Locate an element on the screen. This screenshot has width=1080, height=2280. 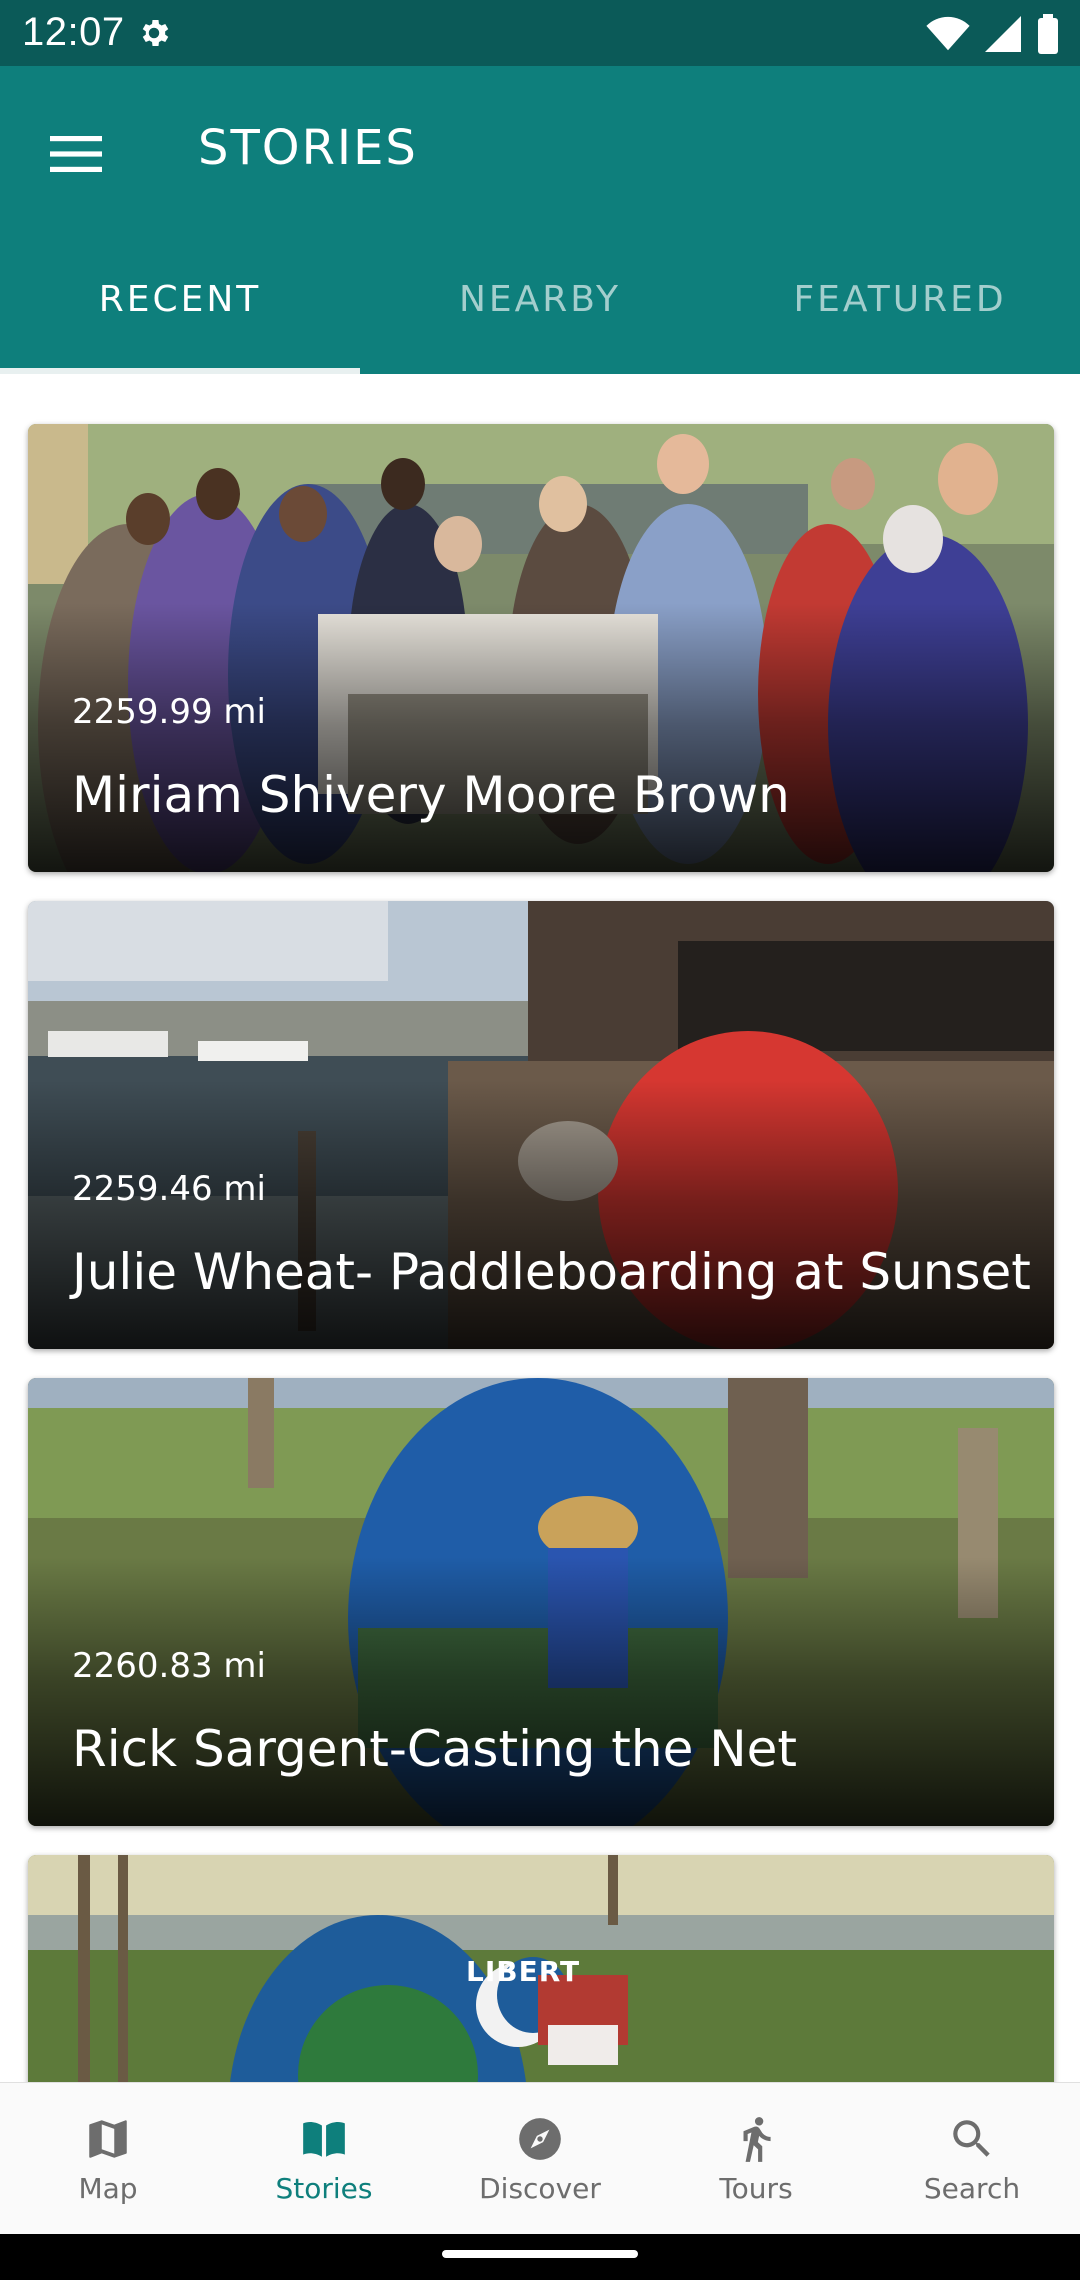
page-title: STORIES is located at coordinates (308, 148).